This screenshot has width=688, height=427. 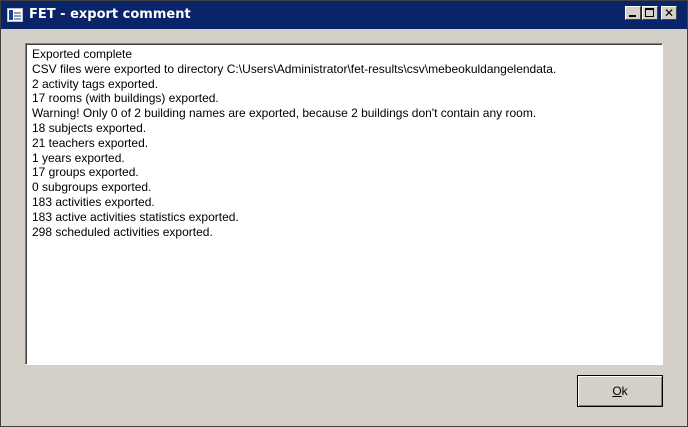 What do you see at coordinates (650, 13) in the screenshot?
I see `maximize-button` at bounding box center [650, 13].